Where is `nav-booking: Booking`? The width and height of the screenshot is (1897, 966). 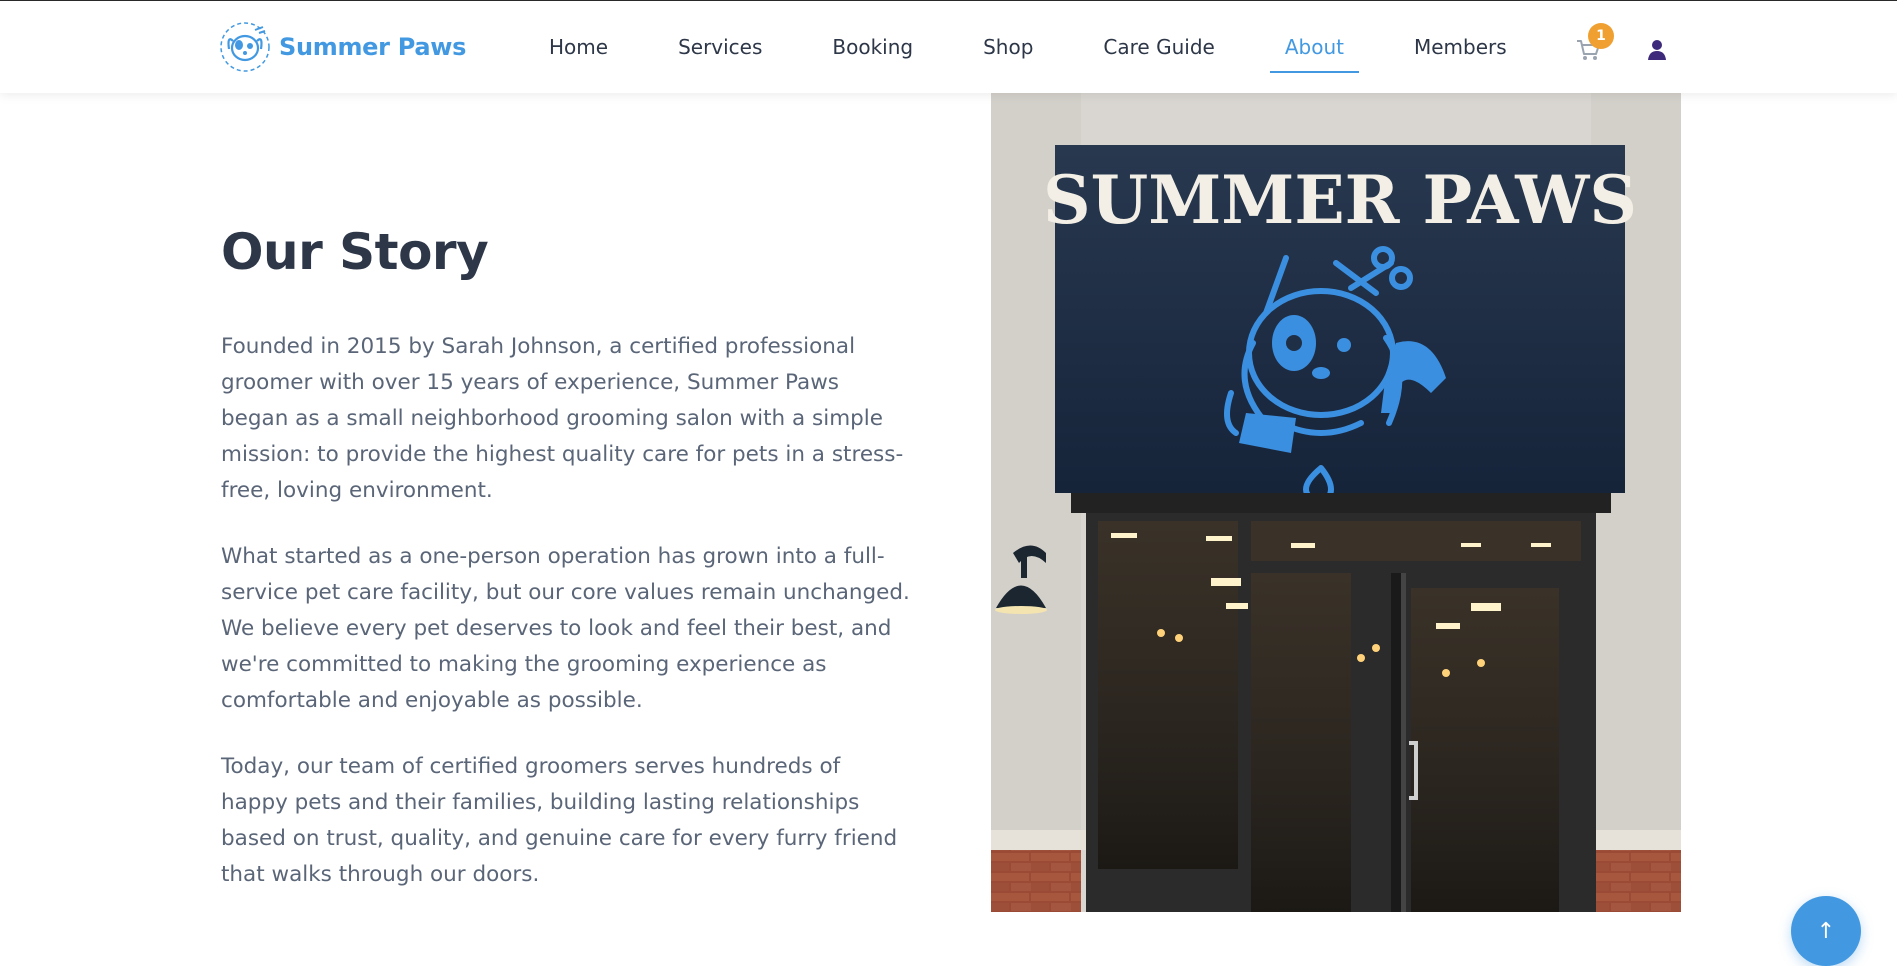
nav-booking: Booking is located at coordinates (872, 47).